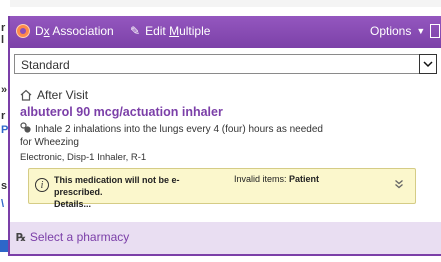 The height and width of the screenshot is (262, 441). I want to click on expand-chevron-icon, so click(399, 185).